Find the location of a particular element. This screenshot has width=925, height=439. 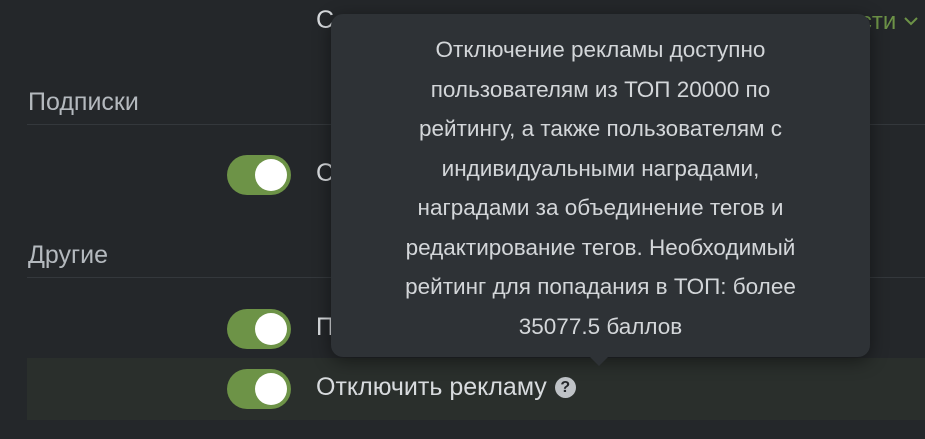

disable-ads-row-label: Отключить рекламу? is located at coordinates (446, 387).